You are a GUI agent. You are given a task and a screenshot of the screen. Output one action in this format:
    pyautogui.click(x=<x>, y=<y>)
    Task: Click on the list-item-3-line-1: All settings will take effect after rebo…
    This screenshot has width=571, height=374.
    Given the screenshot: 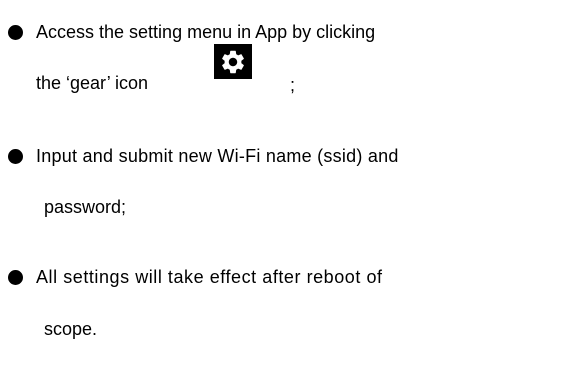 What is the action you would take?
    pyautogui.click(x=209, y=277)
    